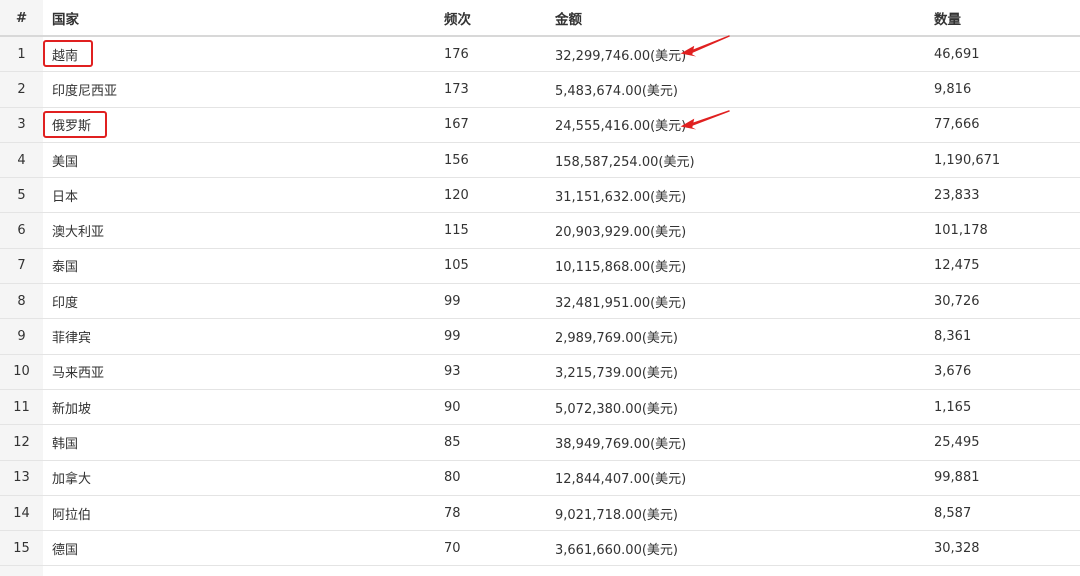  What do you see at coordinates (957, 478) in the screenshot?
I see `row-quantity: 99,881` at bounding box center [957, 478].